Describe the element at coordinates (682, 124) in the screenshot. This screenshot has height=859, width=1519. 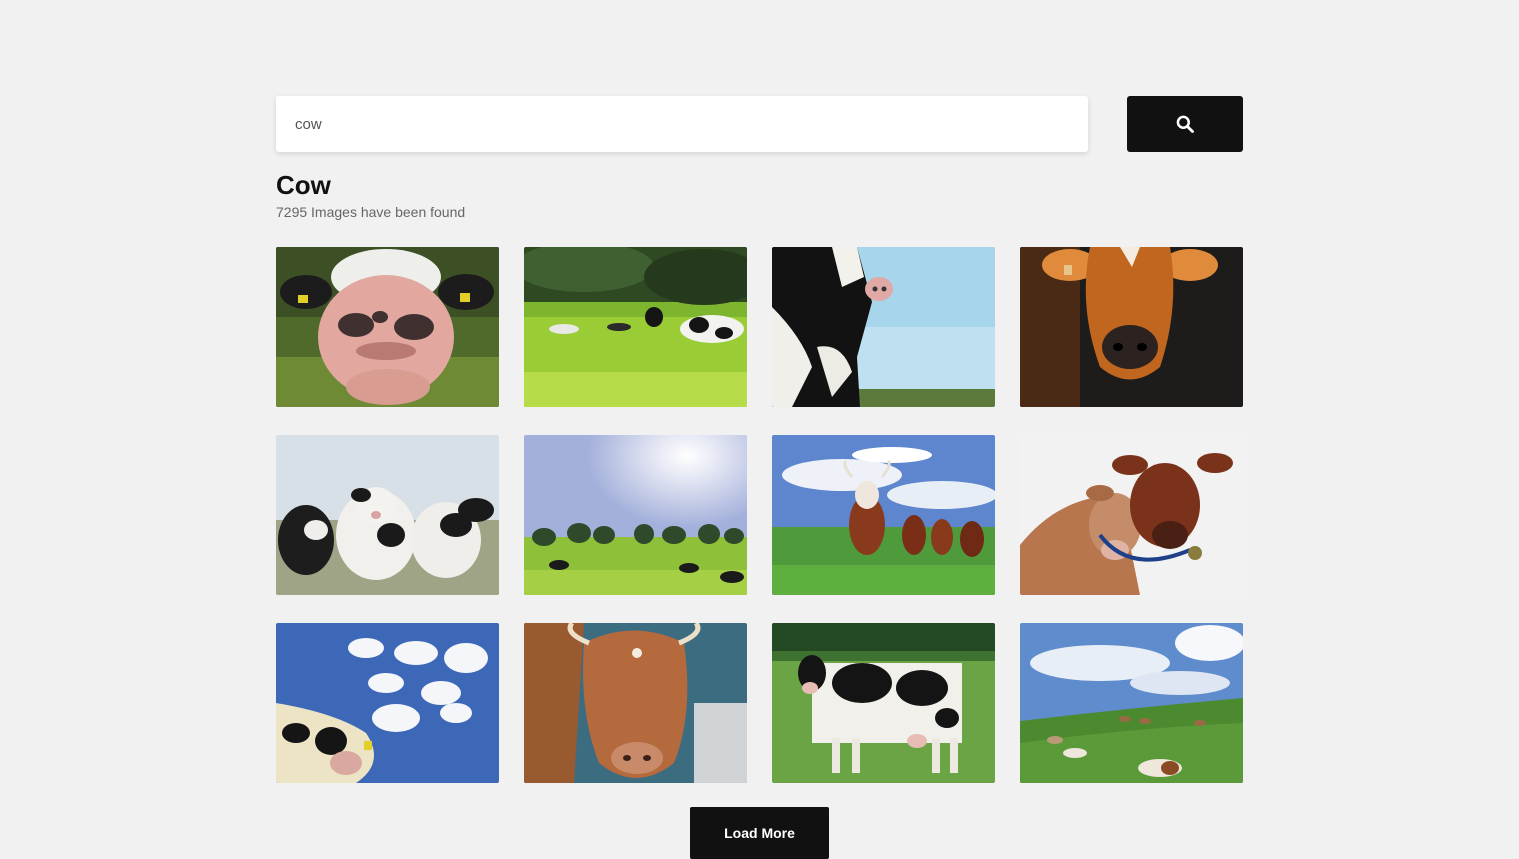
I see `search-input` at that location.